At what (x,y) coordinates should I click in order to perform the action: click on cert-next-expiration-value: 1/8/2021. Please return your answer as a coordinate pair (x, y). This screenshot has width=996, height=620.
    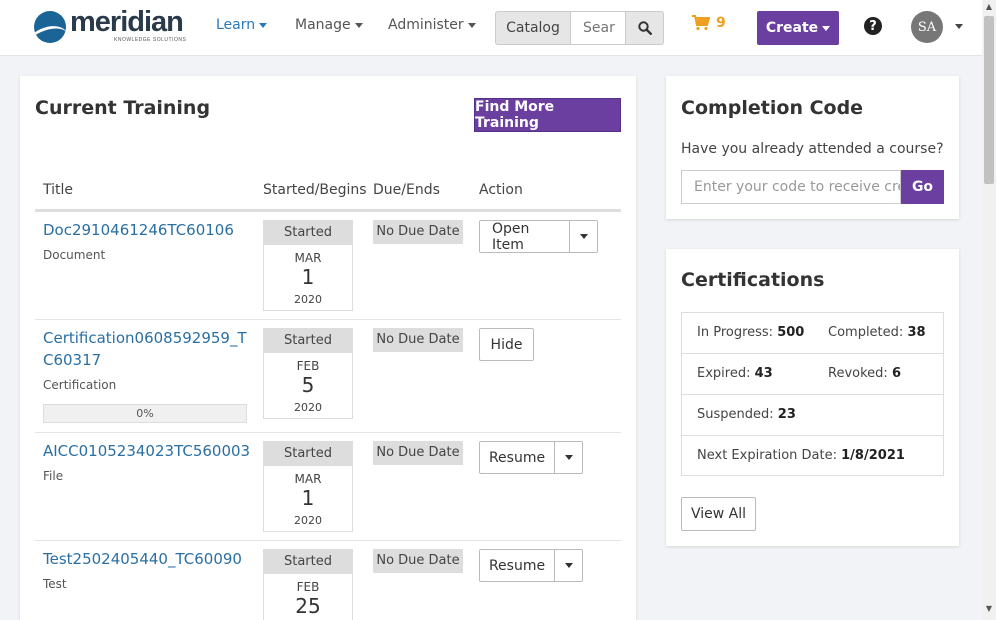
    Looking at the image, I should click on (873, 455).